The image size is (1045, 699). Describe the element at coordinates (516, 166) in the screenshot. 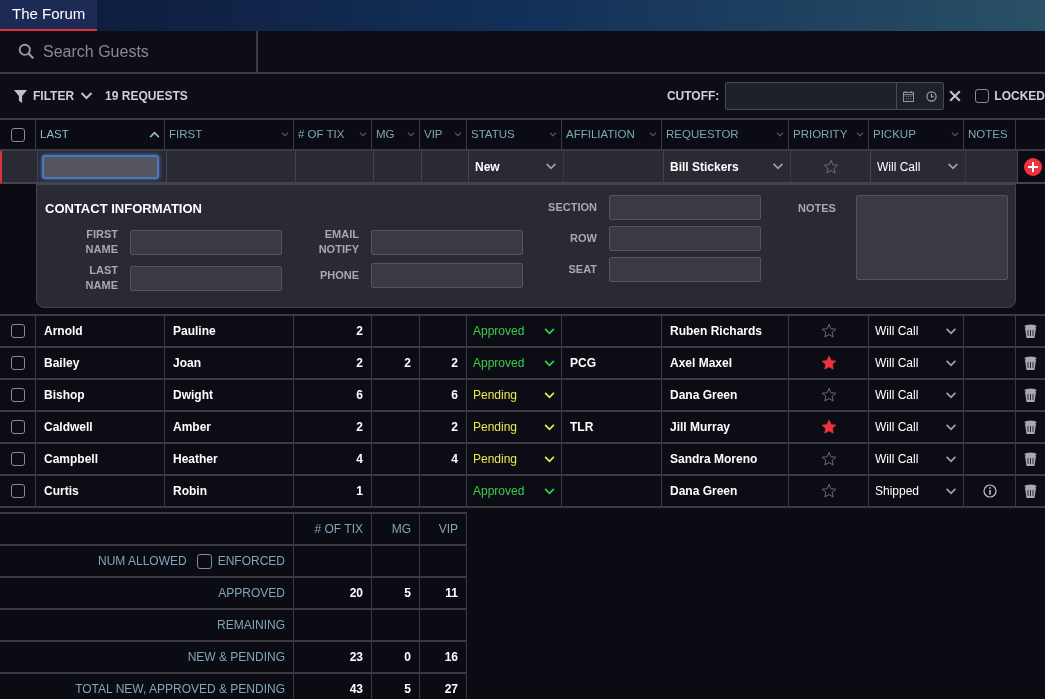

I see `status-dropdown: New` at that location.